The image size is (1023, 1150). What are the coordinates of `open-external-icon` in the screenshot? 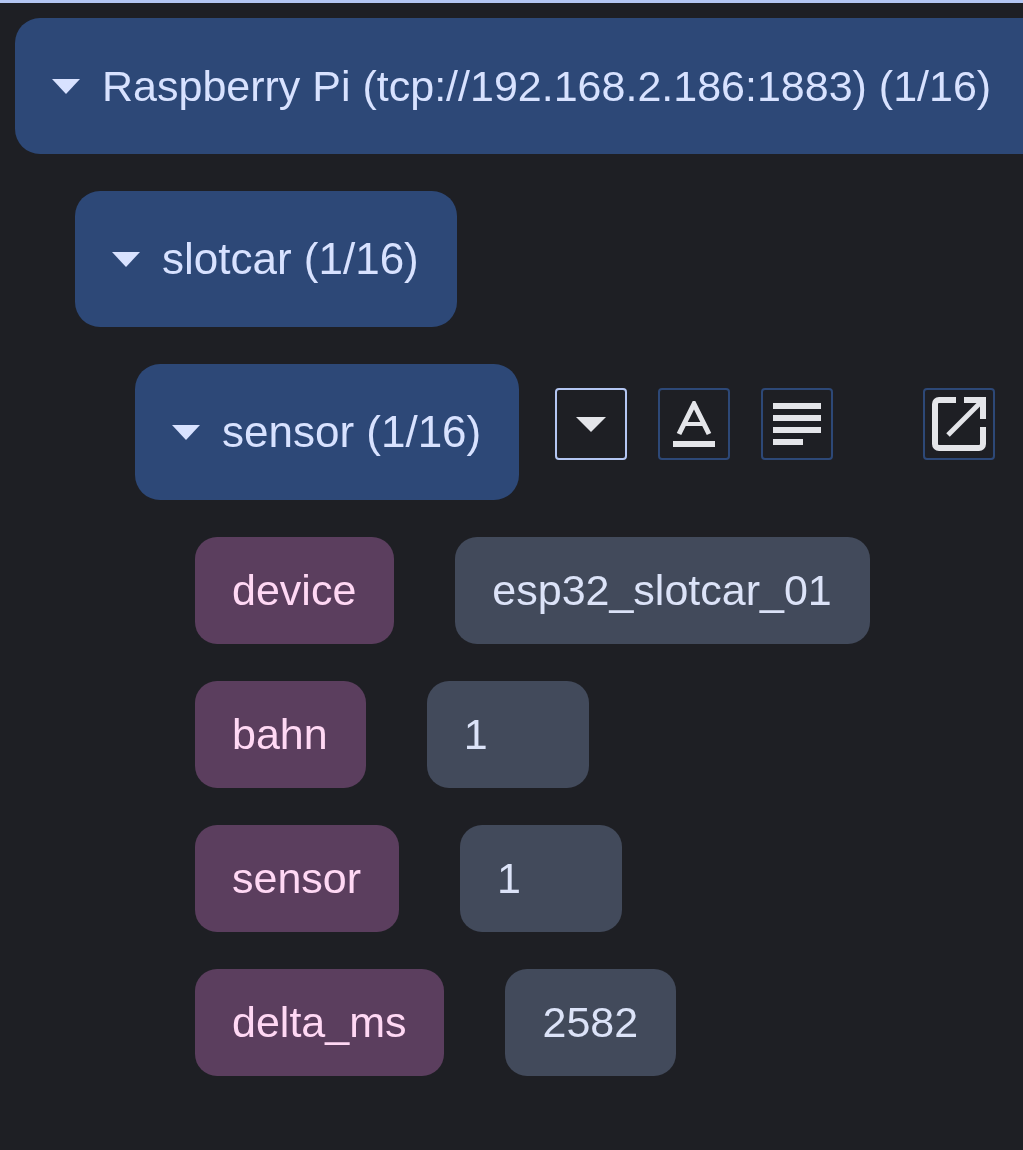 It's located at (959, 424).